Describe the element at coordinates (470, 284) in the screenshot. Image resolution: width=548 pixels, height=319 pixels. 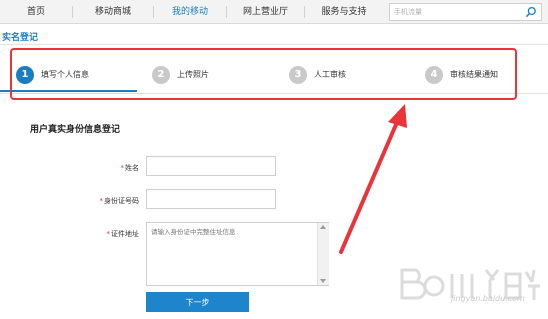
I see `baidu-watermark-logo` at that location.